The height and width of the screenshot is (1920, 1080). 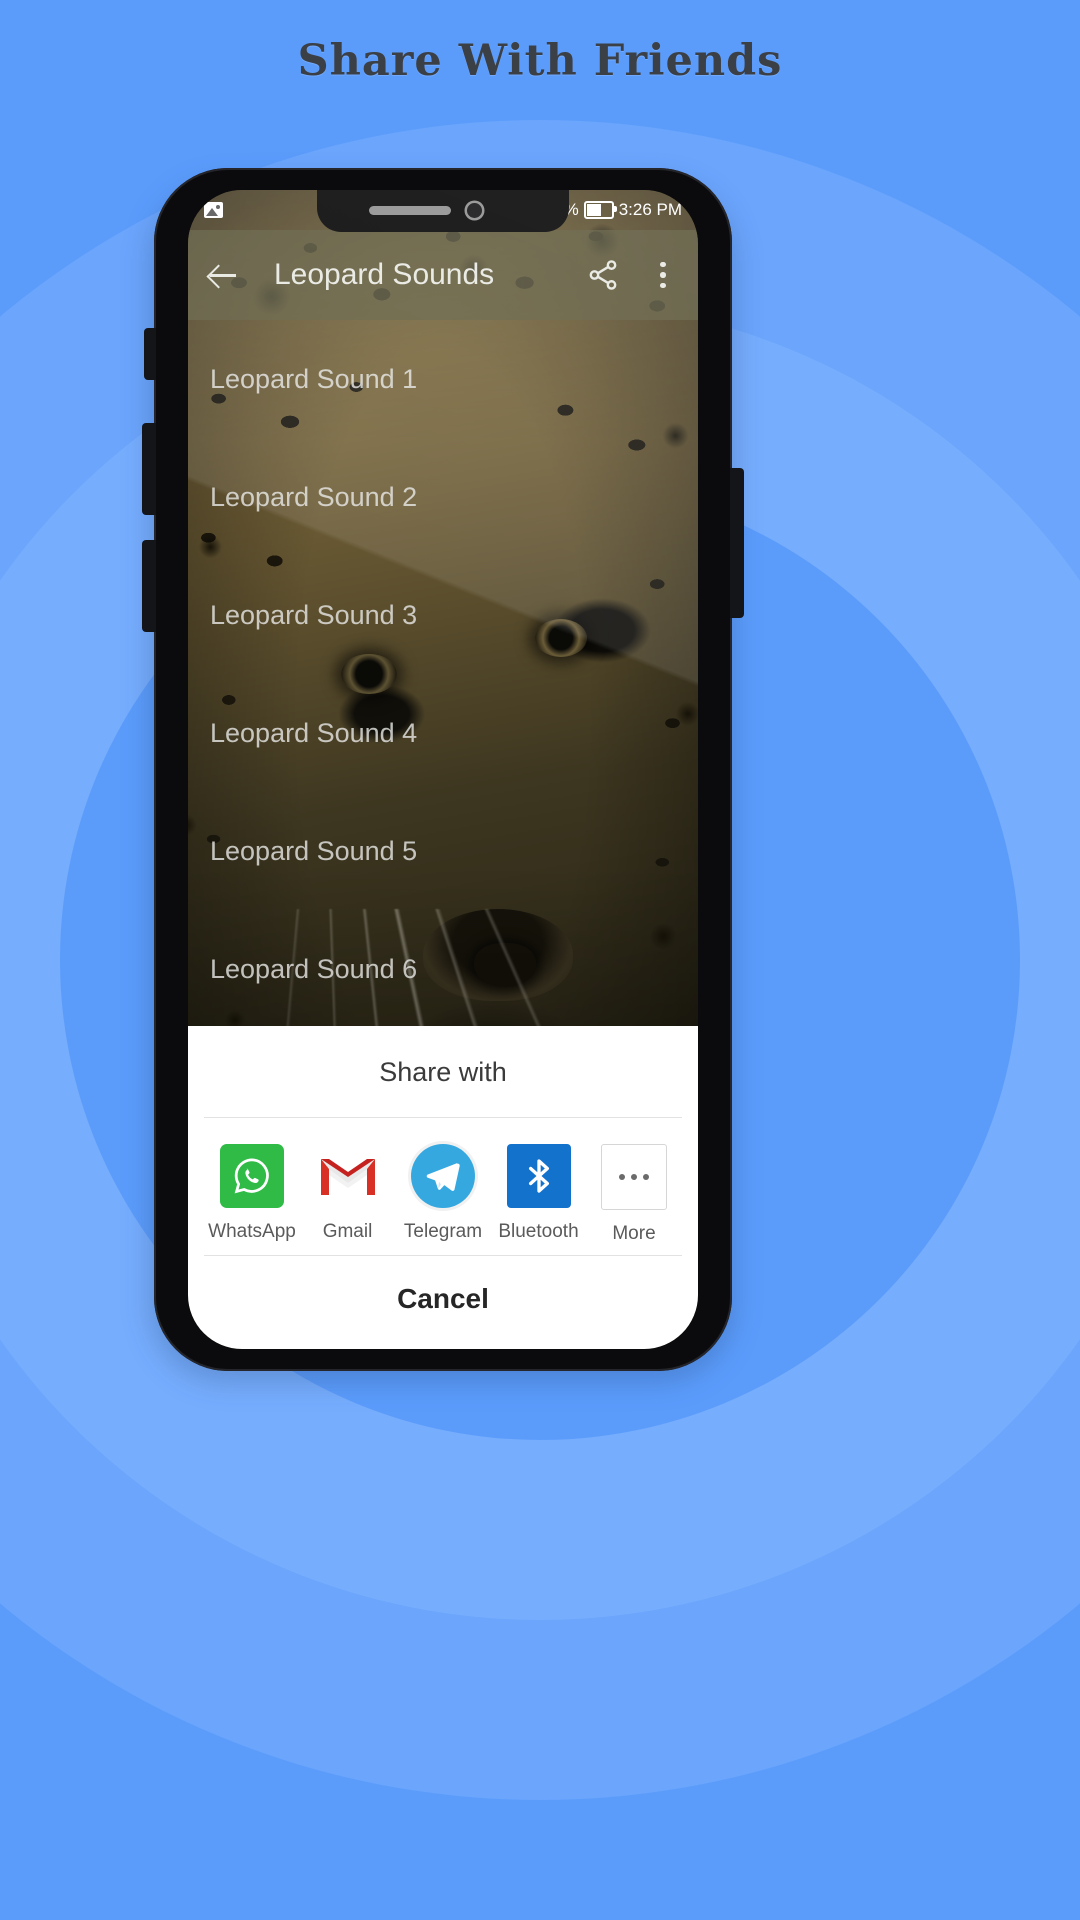 What do you see at coordinates (737, 543) in the screenshot?
I see `power-button` at bounding box center [737, 543].